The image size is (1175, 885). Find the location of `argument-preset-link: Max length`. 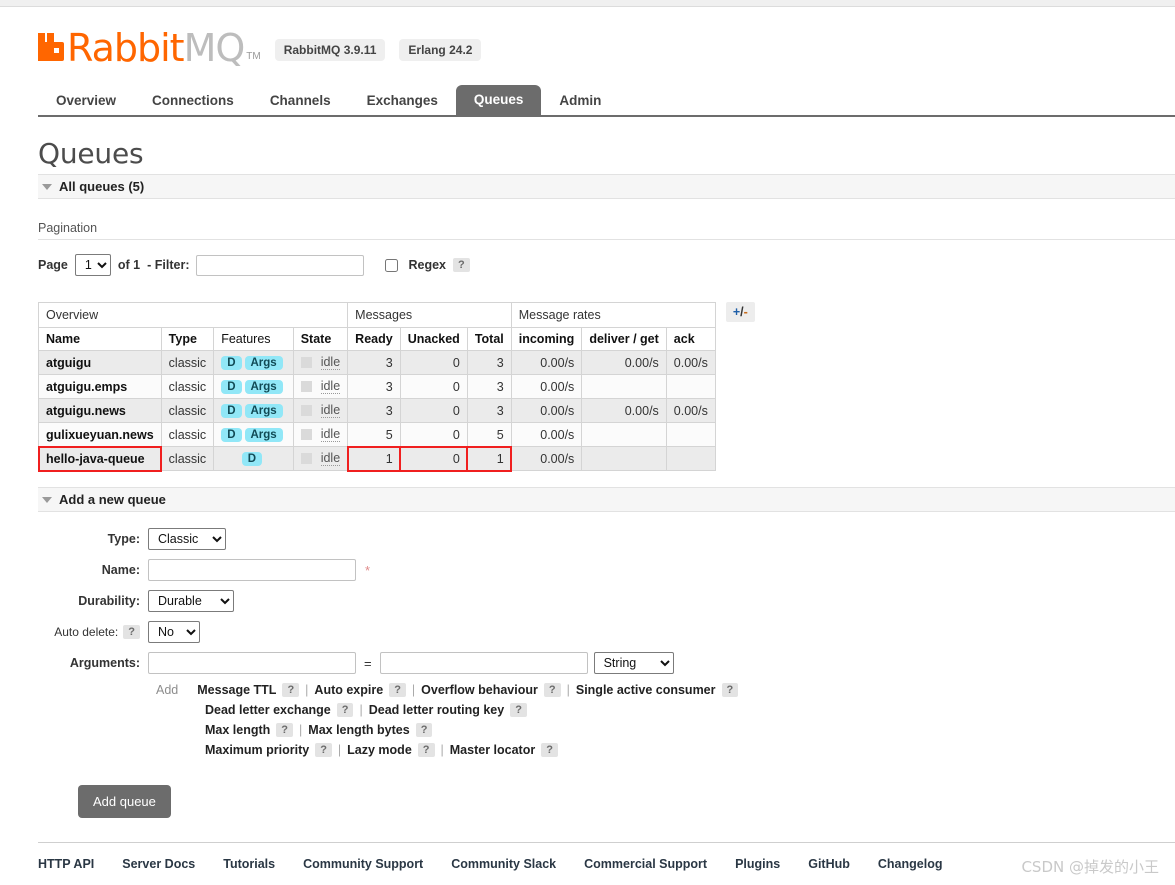

argument-preset-link: Max length is located at coordinates (237, 730).